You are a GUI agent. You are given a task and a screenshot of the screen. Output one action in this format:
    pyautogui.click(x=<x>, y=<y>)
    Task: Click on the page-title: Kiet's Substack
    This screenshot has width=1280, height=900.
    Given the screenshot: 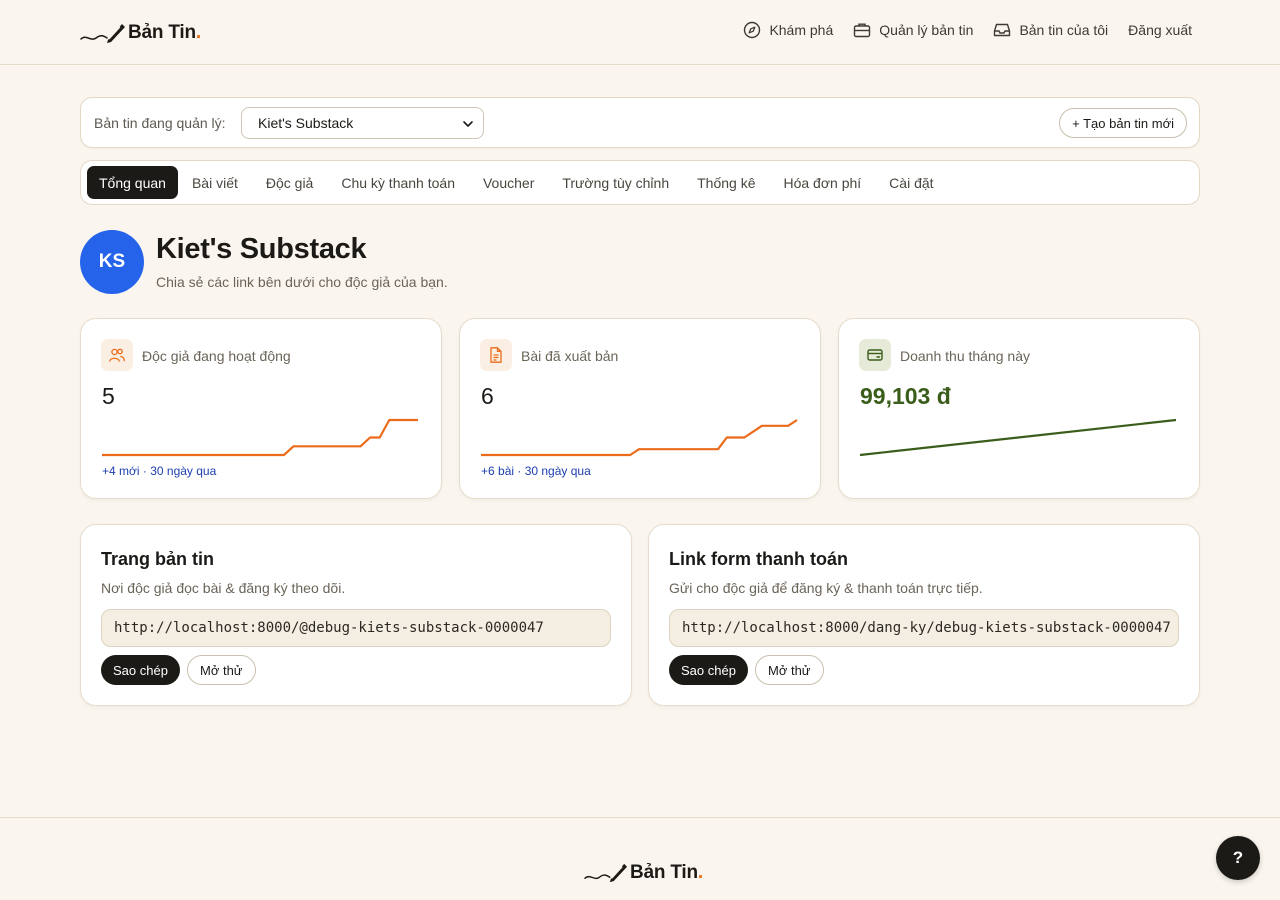 What is the action you would take?
    pyautogui.click(x=261, y=249)
    